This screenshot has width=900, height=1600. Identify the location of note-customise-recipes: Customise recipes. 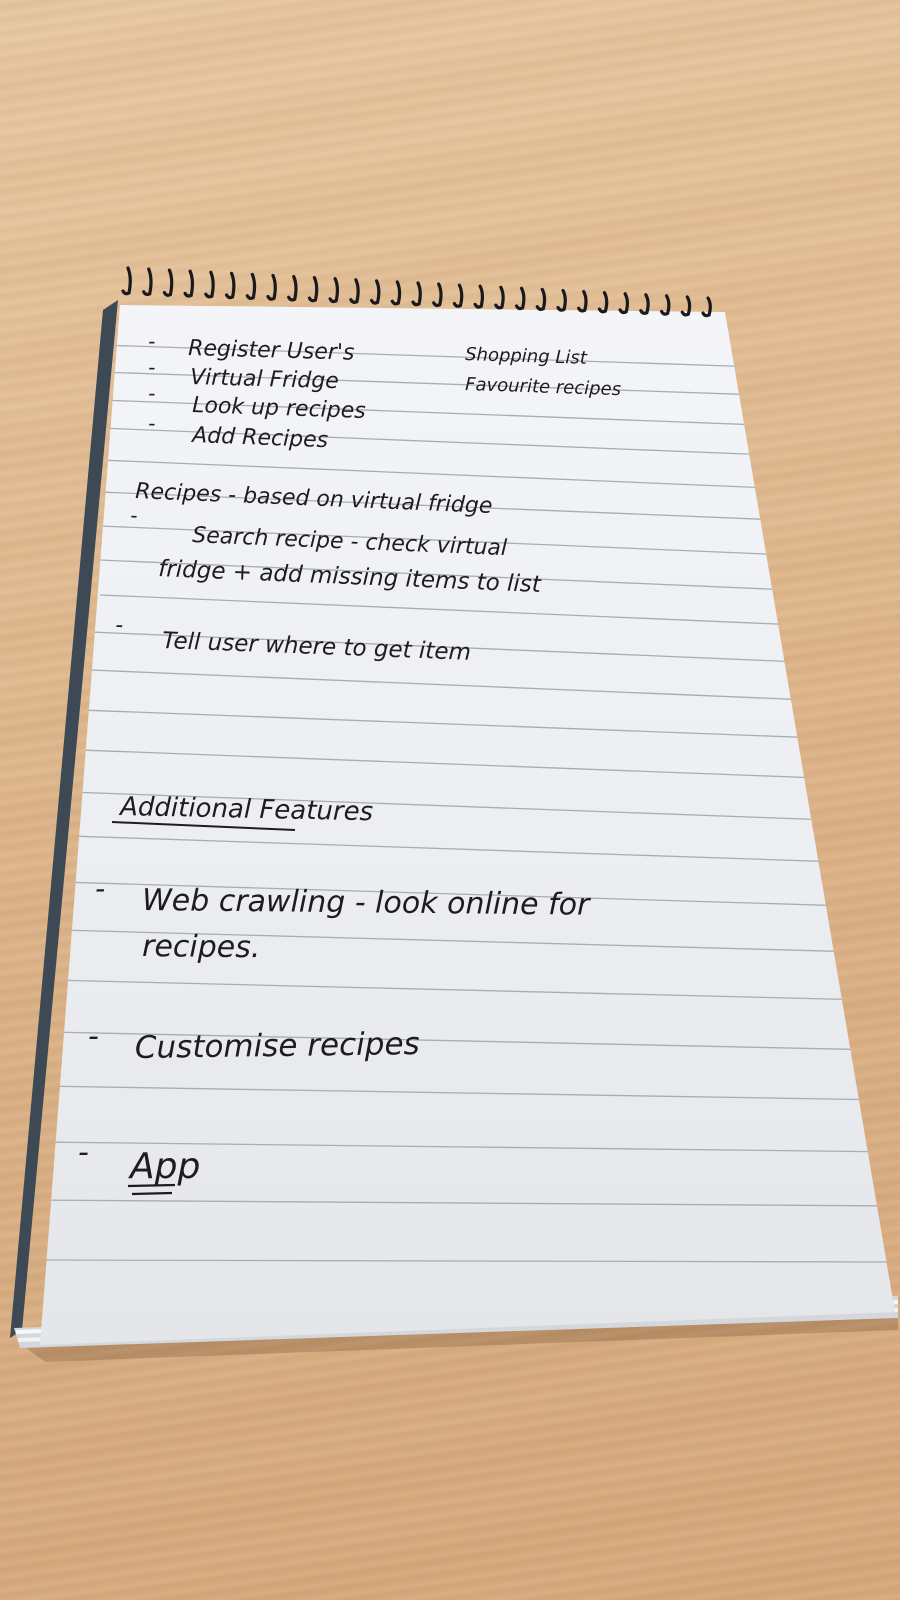
(277, 1046).